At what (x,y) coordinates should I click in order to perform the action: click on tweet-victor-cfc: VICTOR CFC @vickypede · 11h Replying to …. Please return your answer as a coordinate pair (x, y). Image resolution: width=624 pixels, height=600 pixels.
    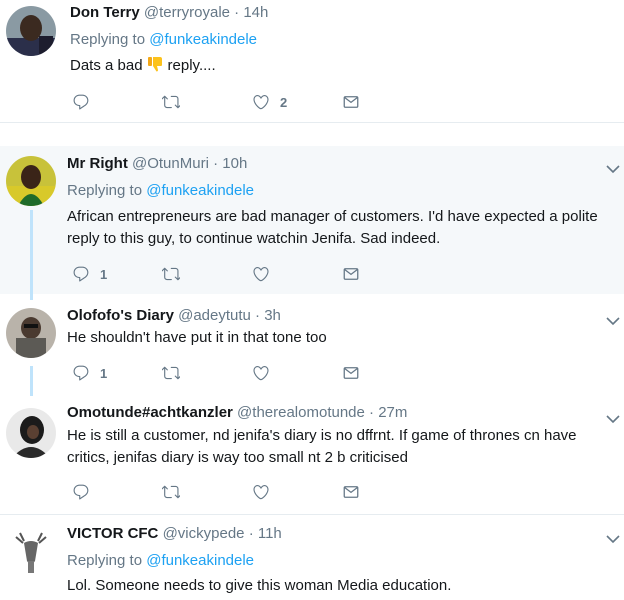
    Looking at the image, I should click on (312, 557).